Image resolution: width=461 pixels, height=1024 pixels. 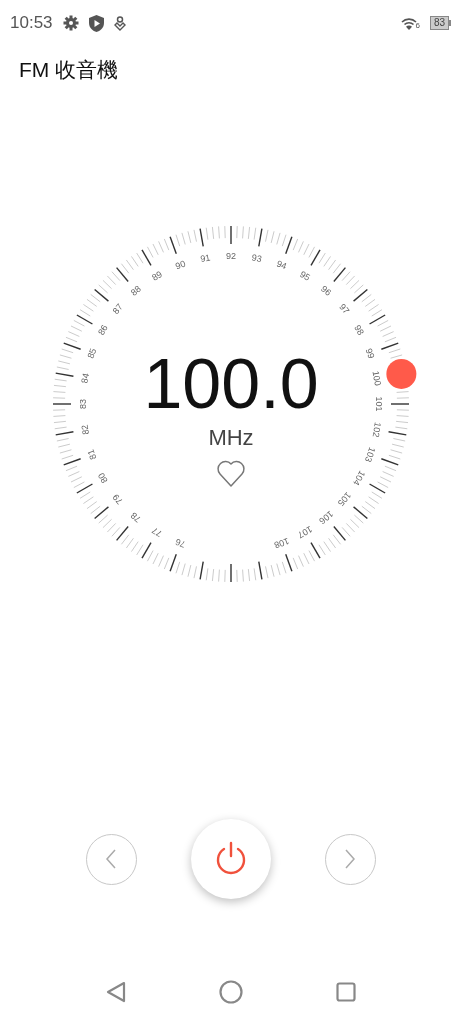 What do you see at coordinates (369, 353) in the screenshot?
I see `scale-label: 99` at bounding box center [369, 353].